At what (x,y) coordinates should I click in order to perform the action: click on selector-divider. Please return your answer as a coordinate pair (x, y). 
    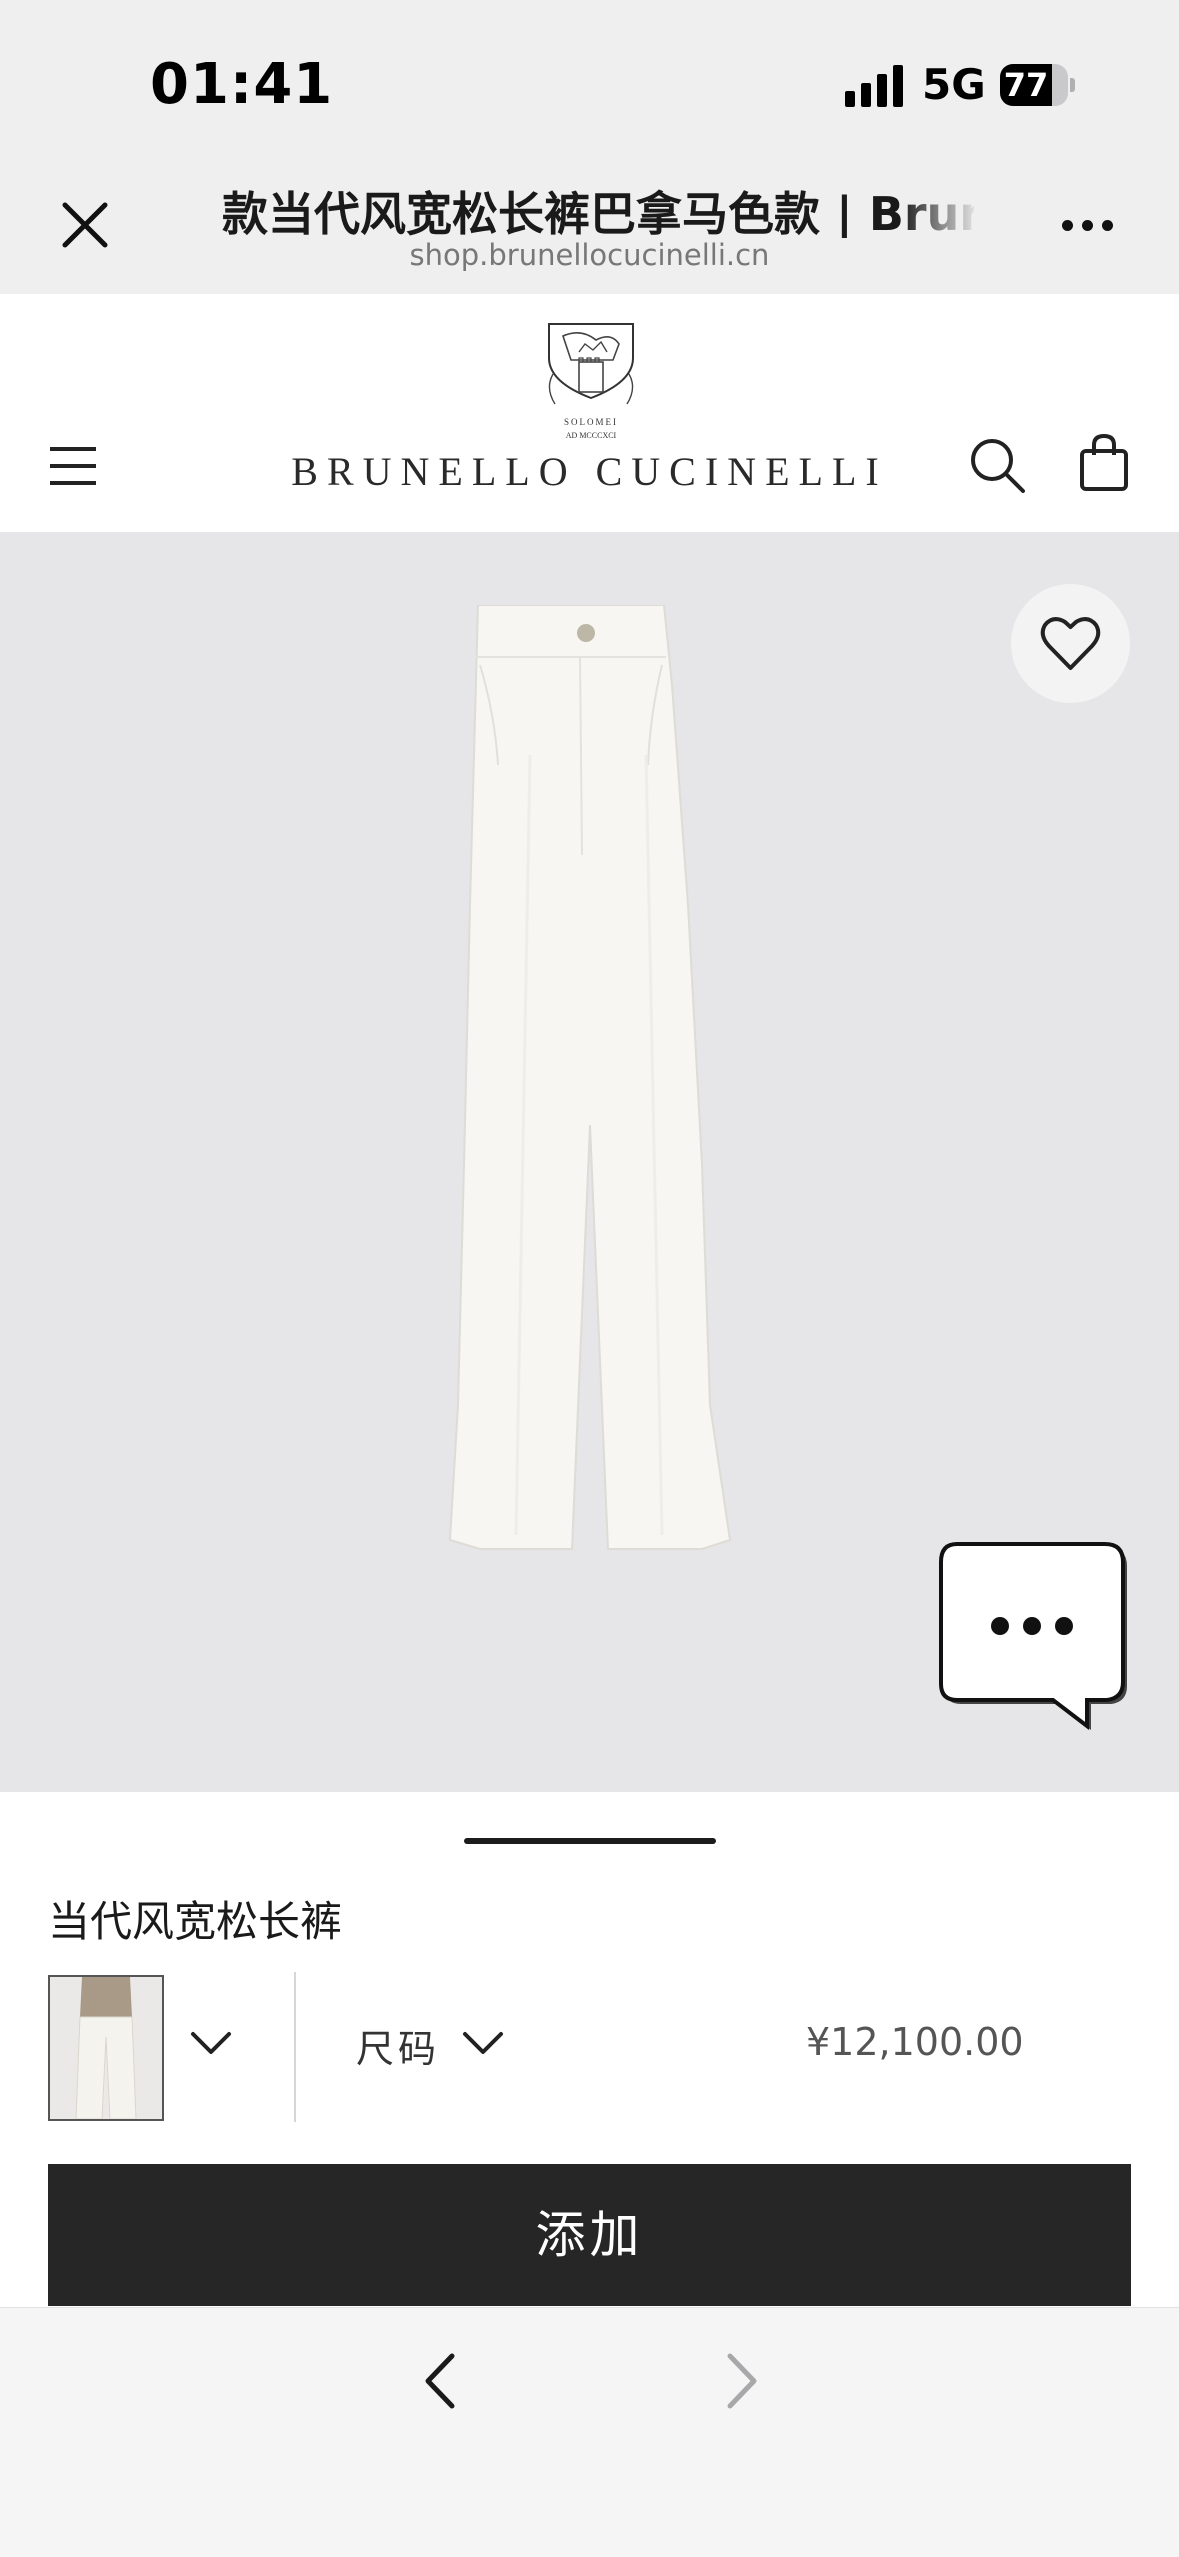
    Looking at the image, I should click on (295, 2047).